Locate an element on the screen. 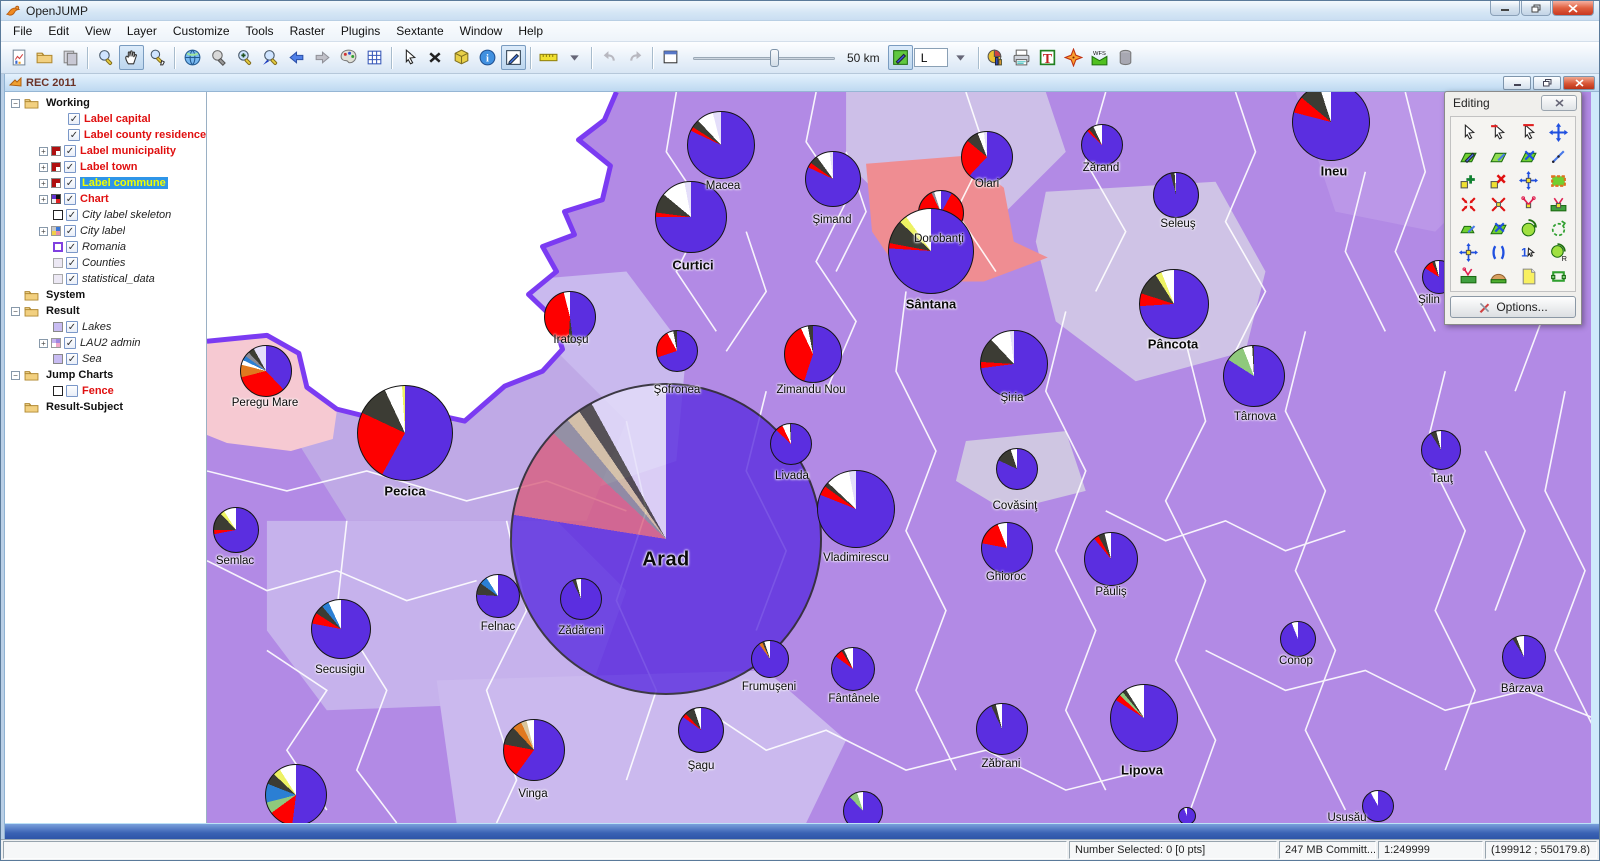 The image size is (1600, 861). measure-button is located at coordinates (548, 57).